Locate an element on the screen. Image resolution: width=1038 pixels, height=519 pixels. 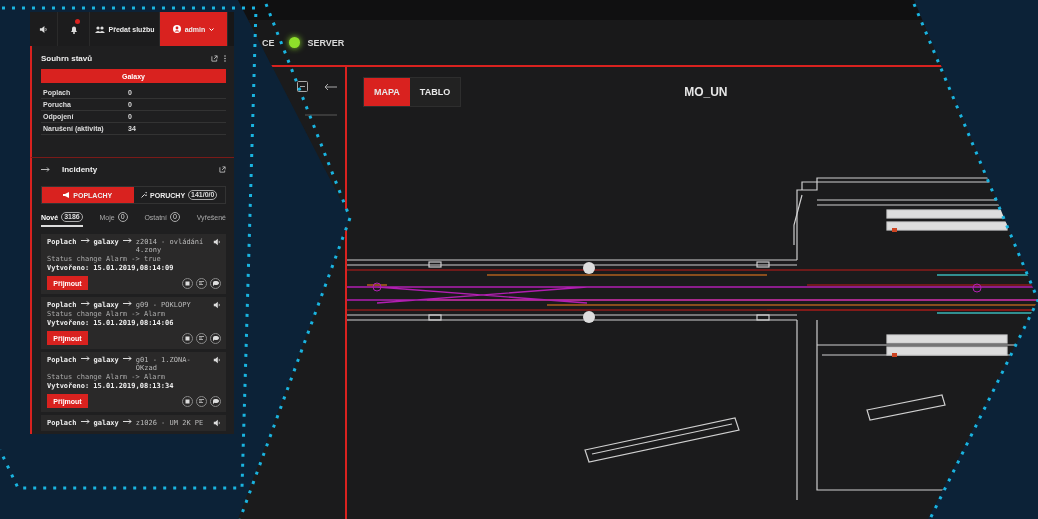
section-title: Incidenty is located at coordinates (80, 169).